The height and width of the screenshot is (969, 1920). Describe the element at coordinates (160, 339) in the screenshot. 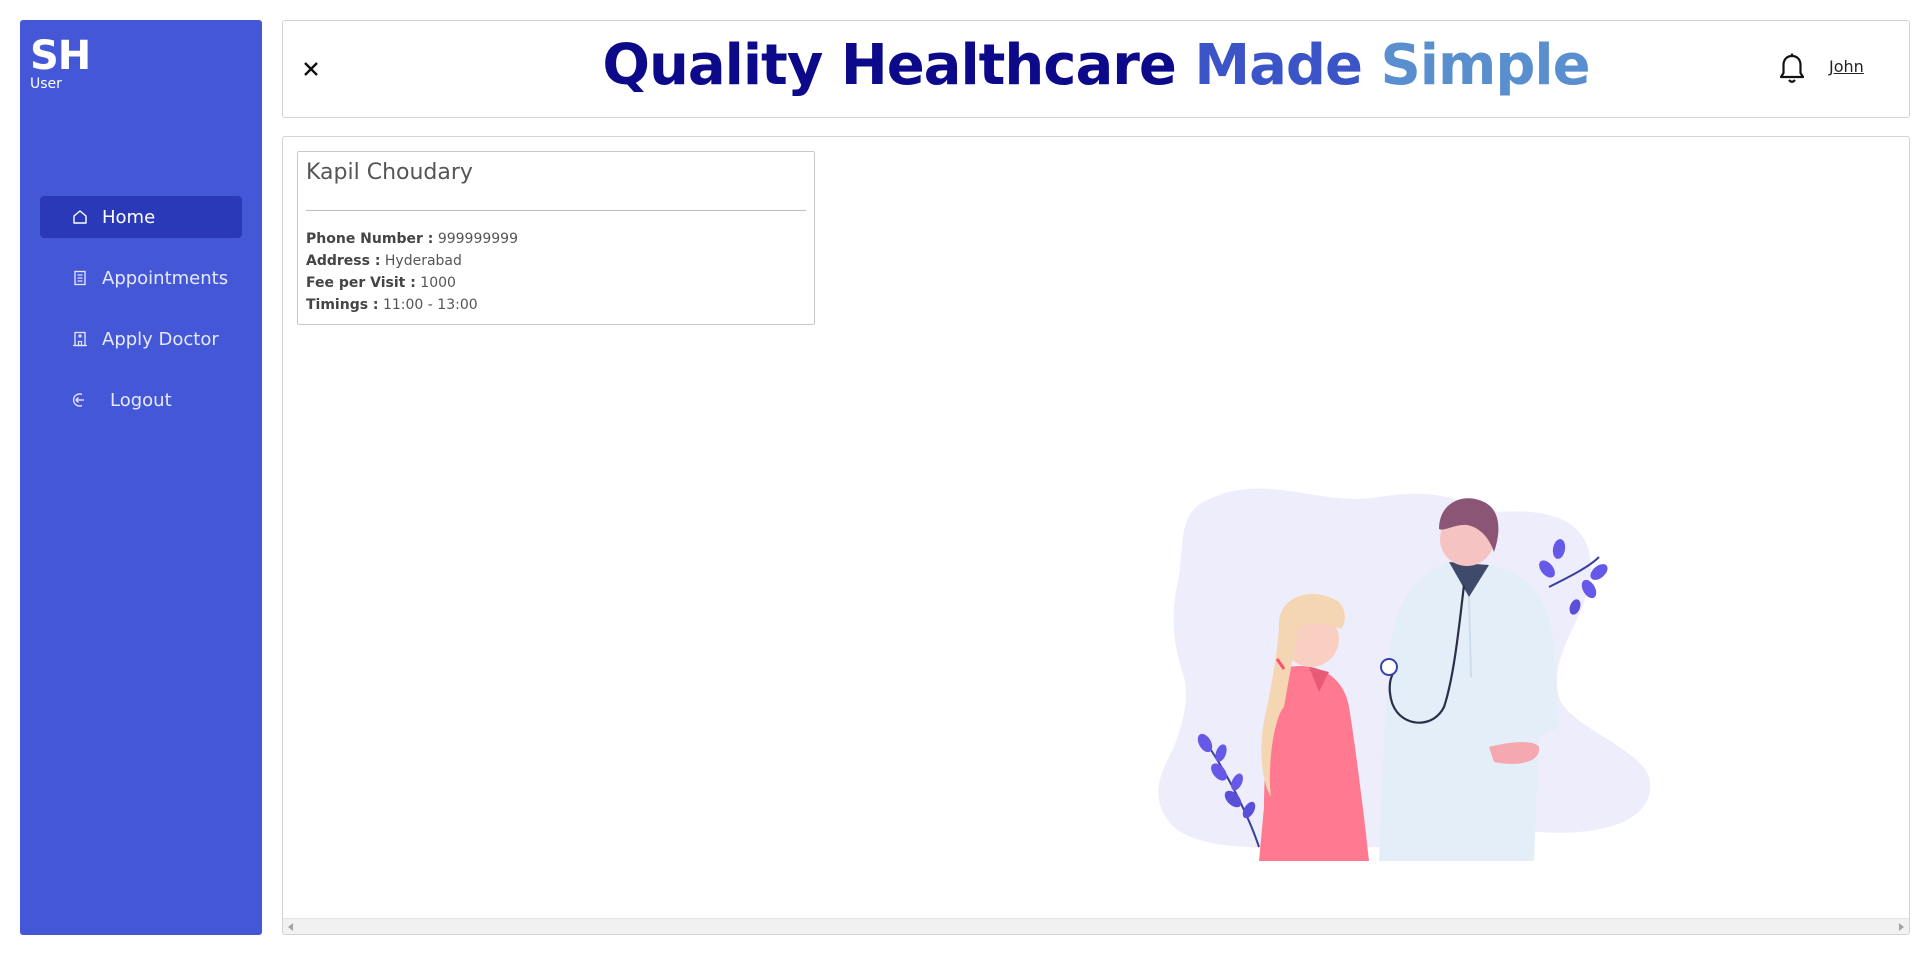

I see `sidebar-item-label: Apply Doctor` at that location.